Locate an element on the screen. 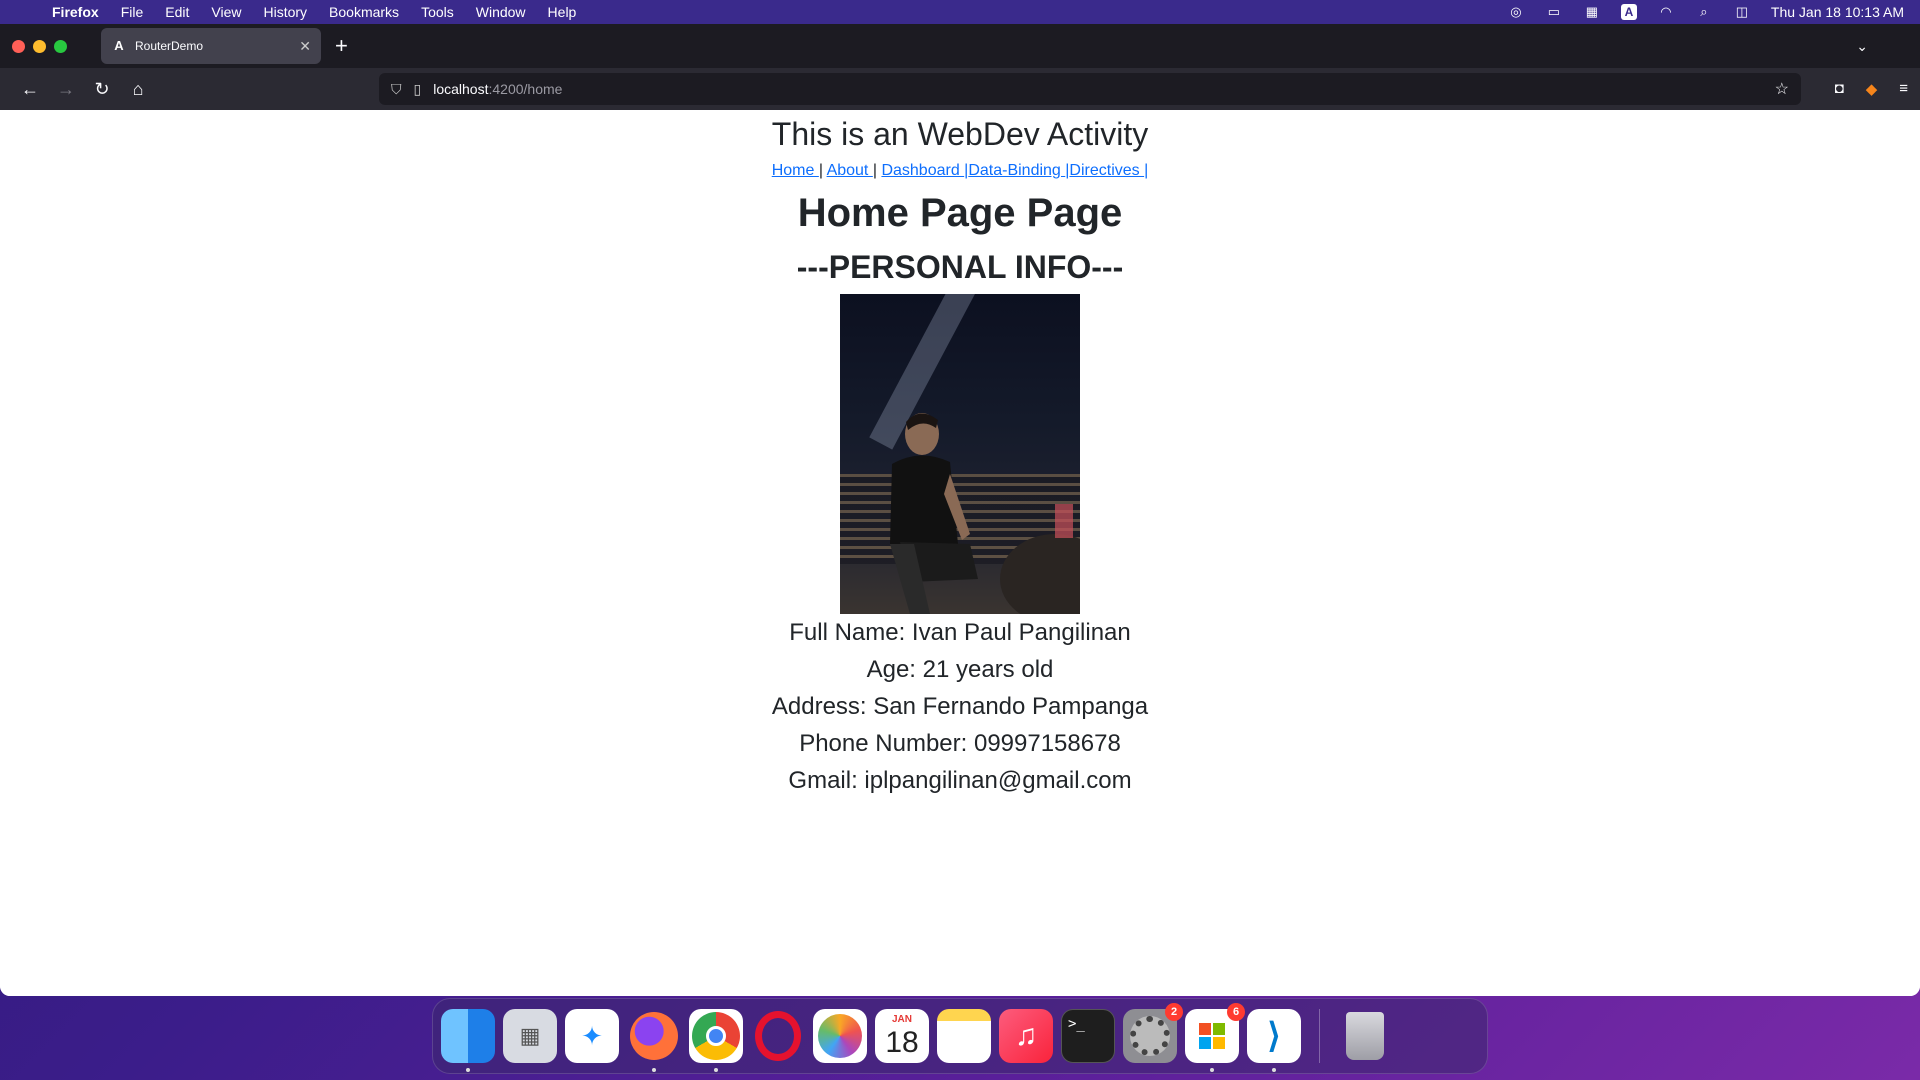 Image resolution: width=1920 pixels, height=1080 pixels. terminal-icon: >_ is located at coordinates (1088, 1036).